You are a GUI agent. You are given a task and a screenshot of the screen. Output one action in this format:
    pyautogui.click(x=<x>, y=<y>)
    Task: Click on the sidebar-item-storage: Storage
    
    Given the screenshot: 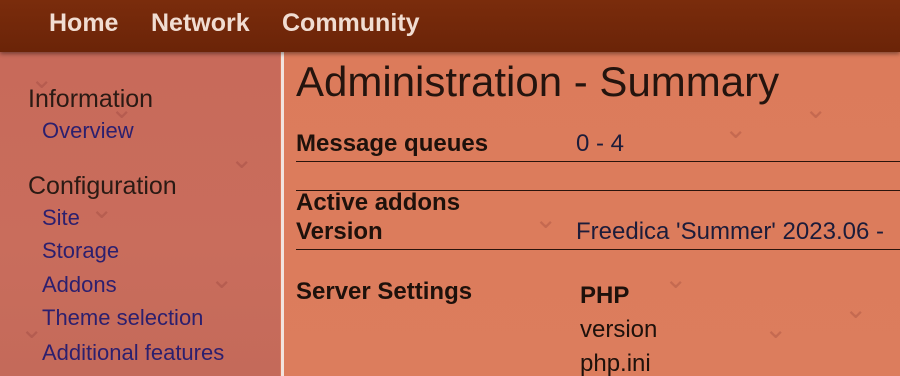 What is the action you would take?
    pyautogui.click(x=80, y=251)
    